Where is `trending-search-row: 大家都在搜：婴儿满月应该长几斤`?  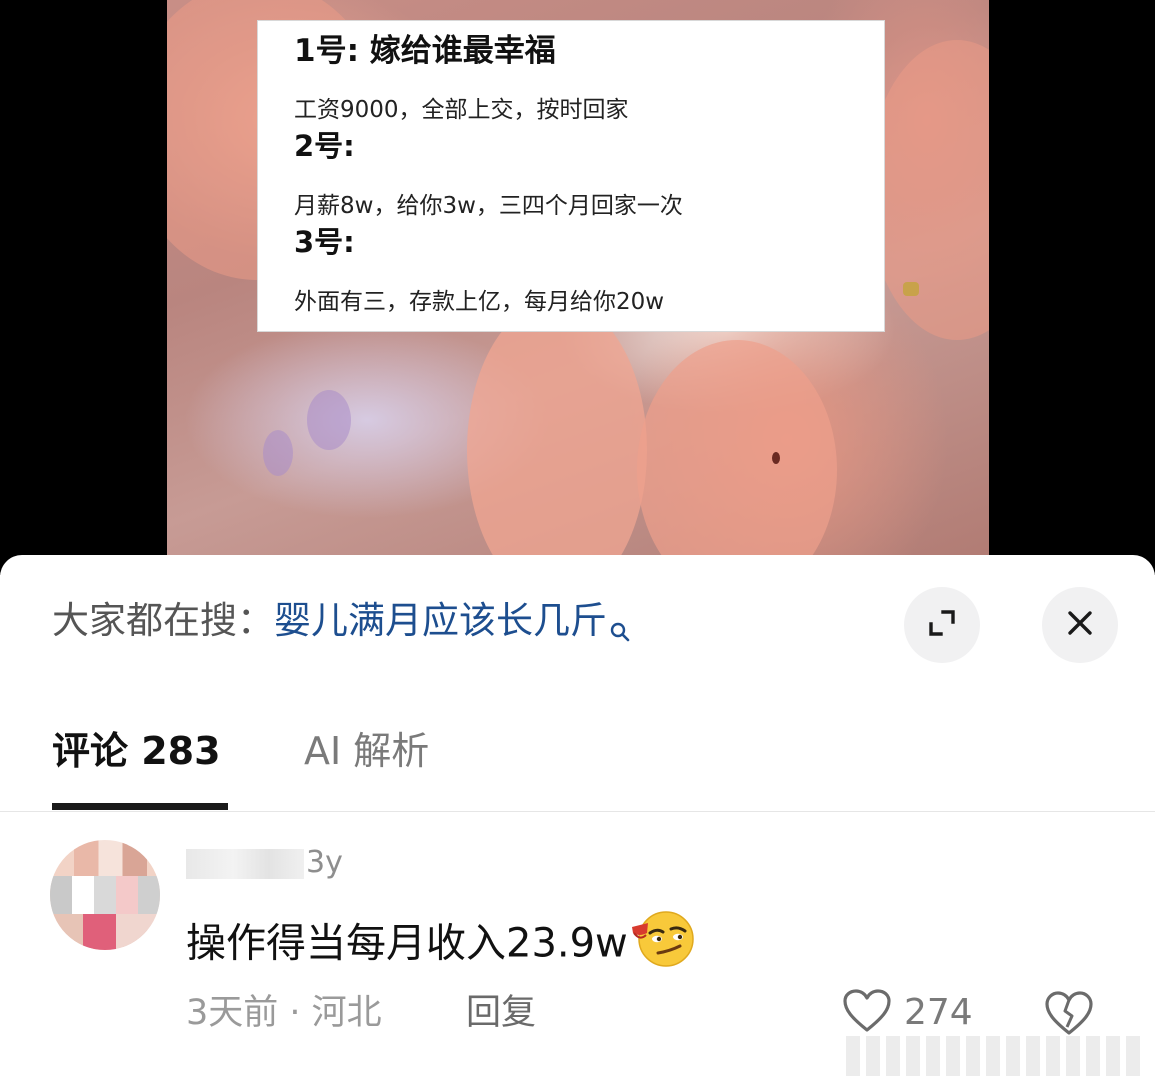 trending-search-row: 大家都在搜：婴儿满月应该长几斤 is located at coordinates (341, 621).